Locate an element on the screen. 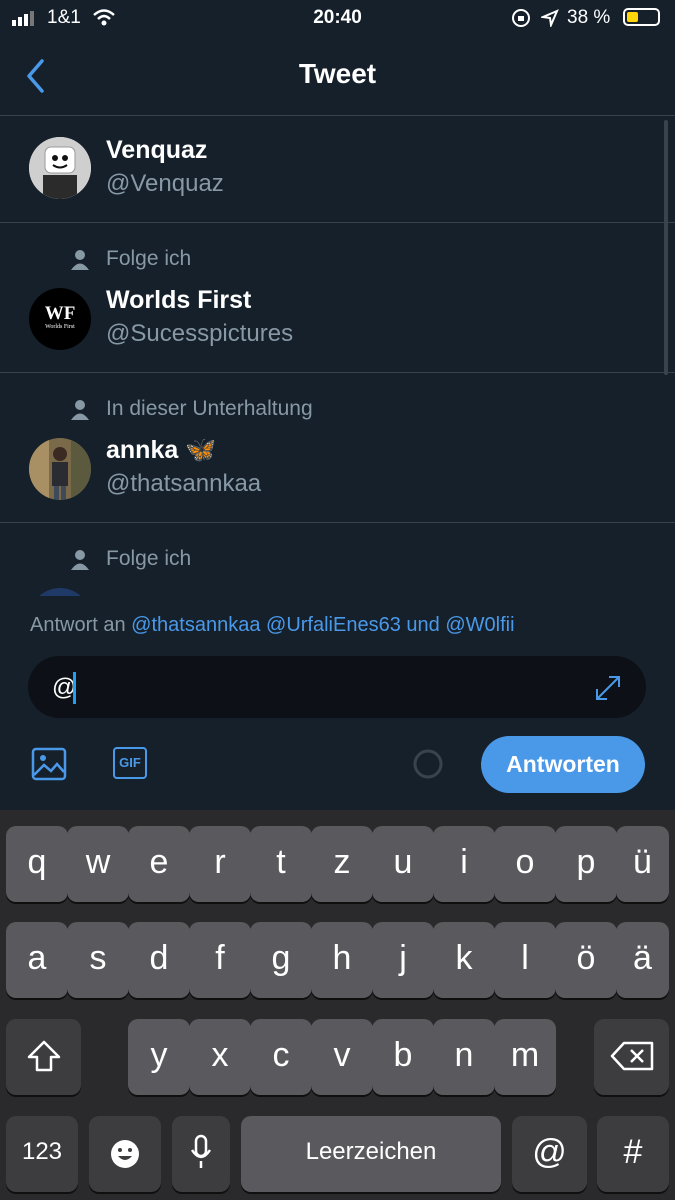 This screenshot has width=675, height=1200. emoji-icon is located at coordinates (125, 1154).